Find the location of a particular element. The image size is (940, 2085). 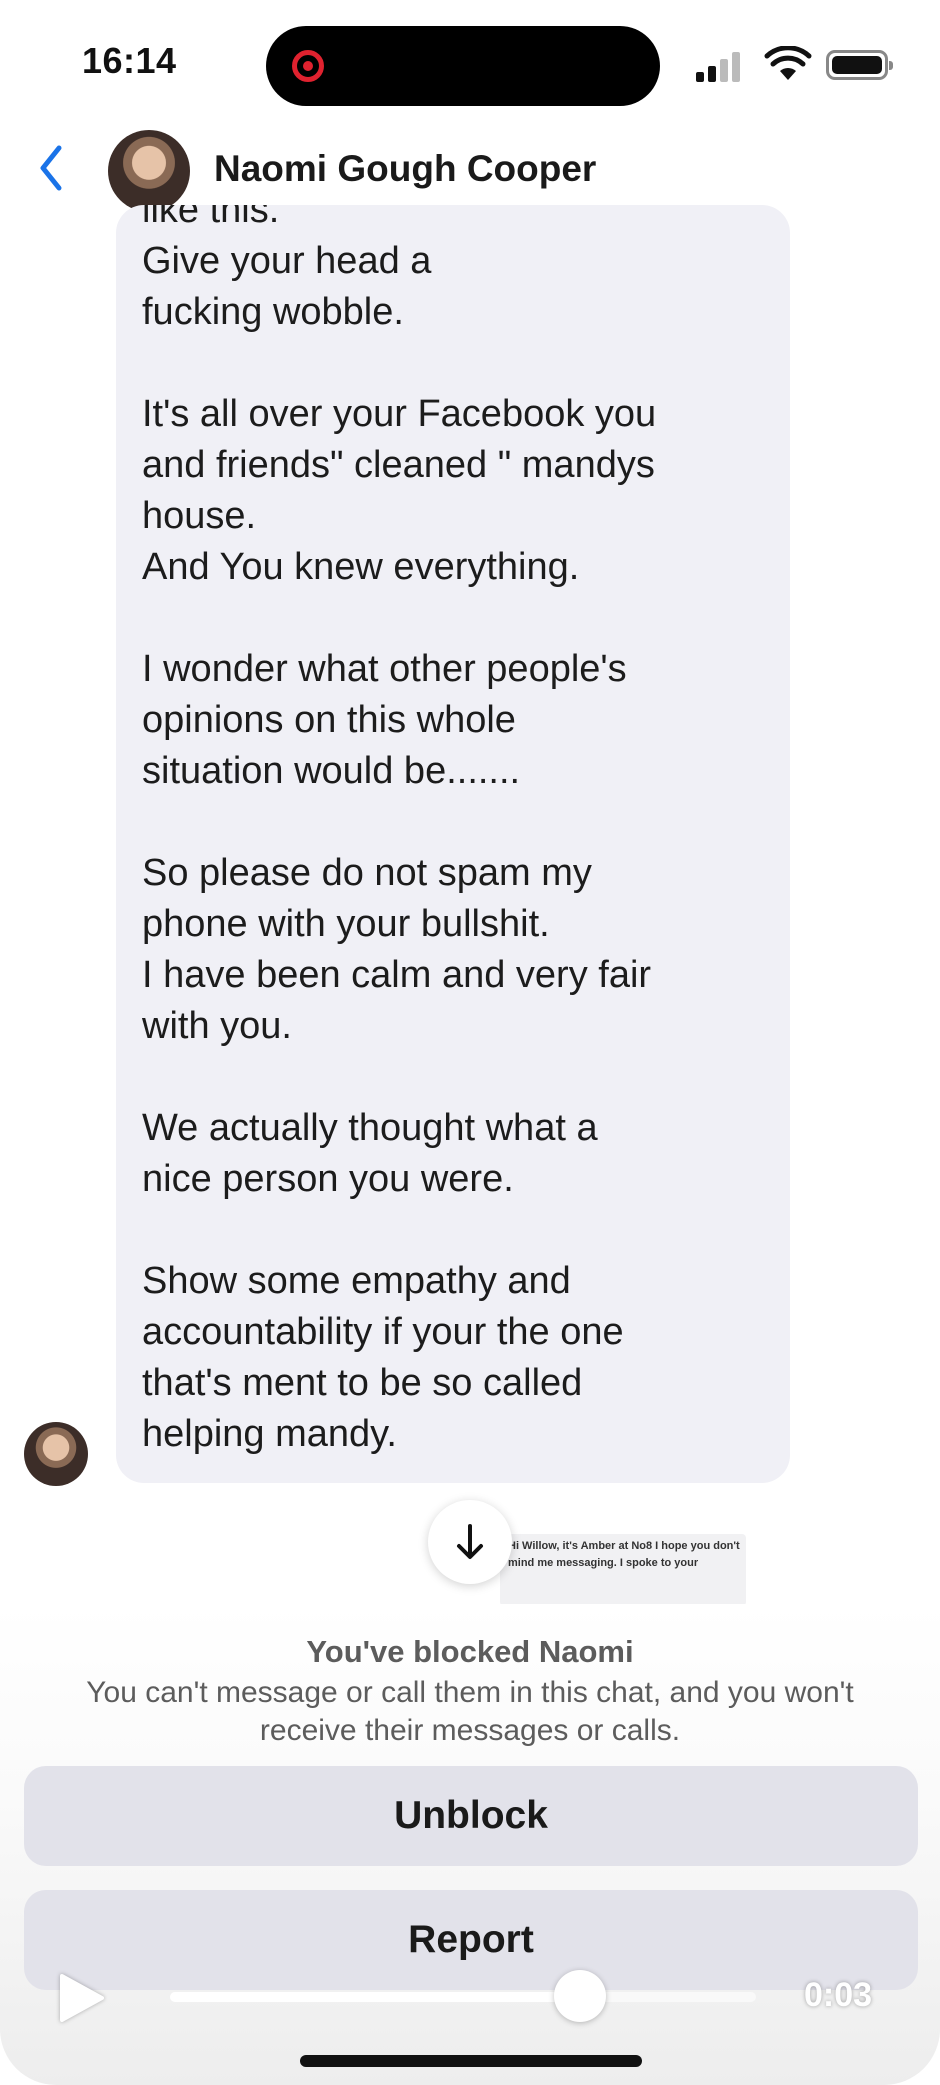

status-time: 16:14 is located at coordinates (129, 60).